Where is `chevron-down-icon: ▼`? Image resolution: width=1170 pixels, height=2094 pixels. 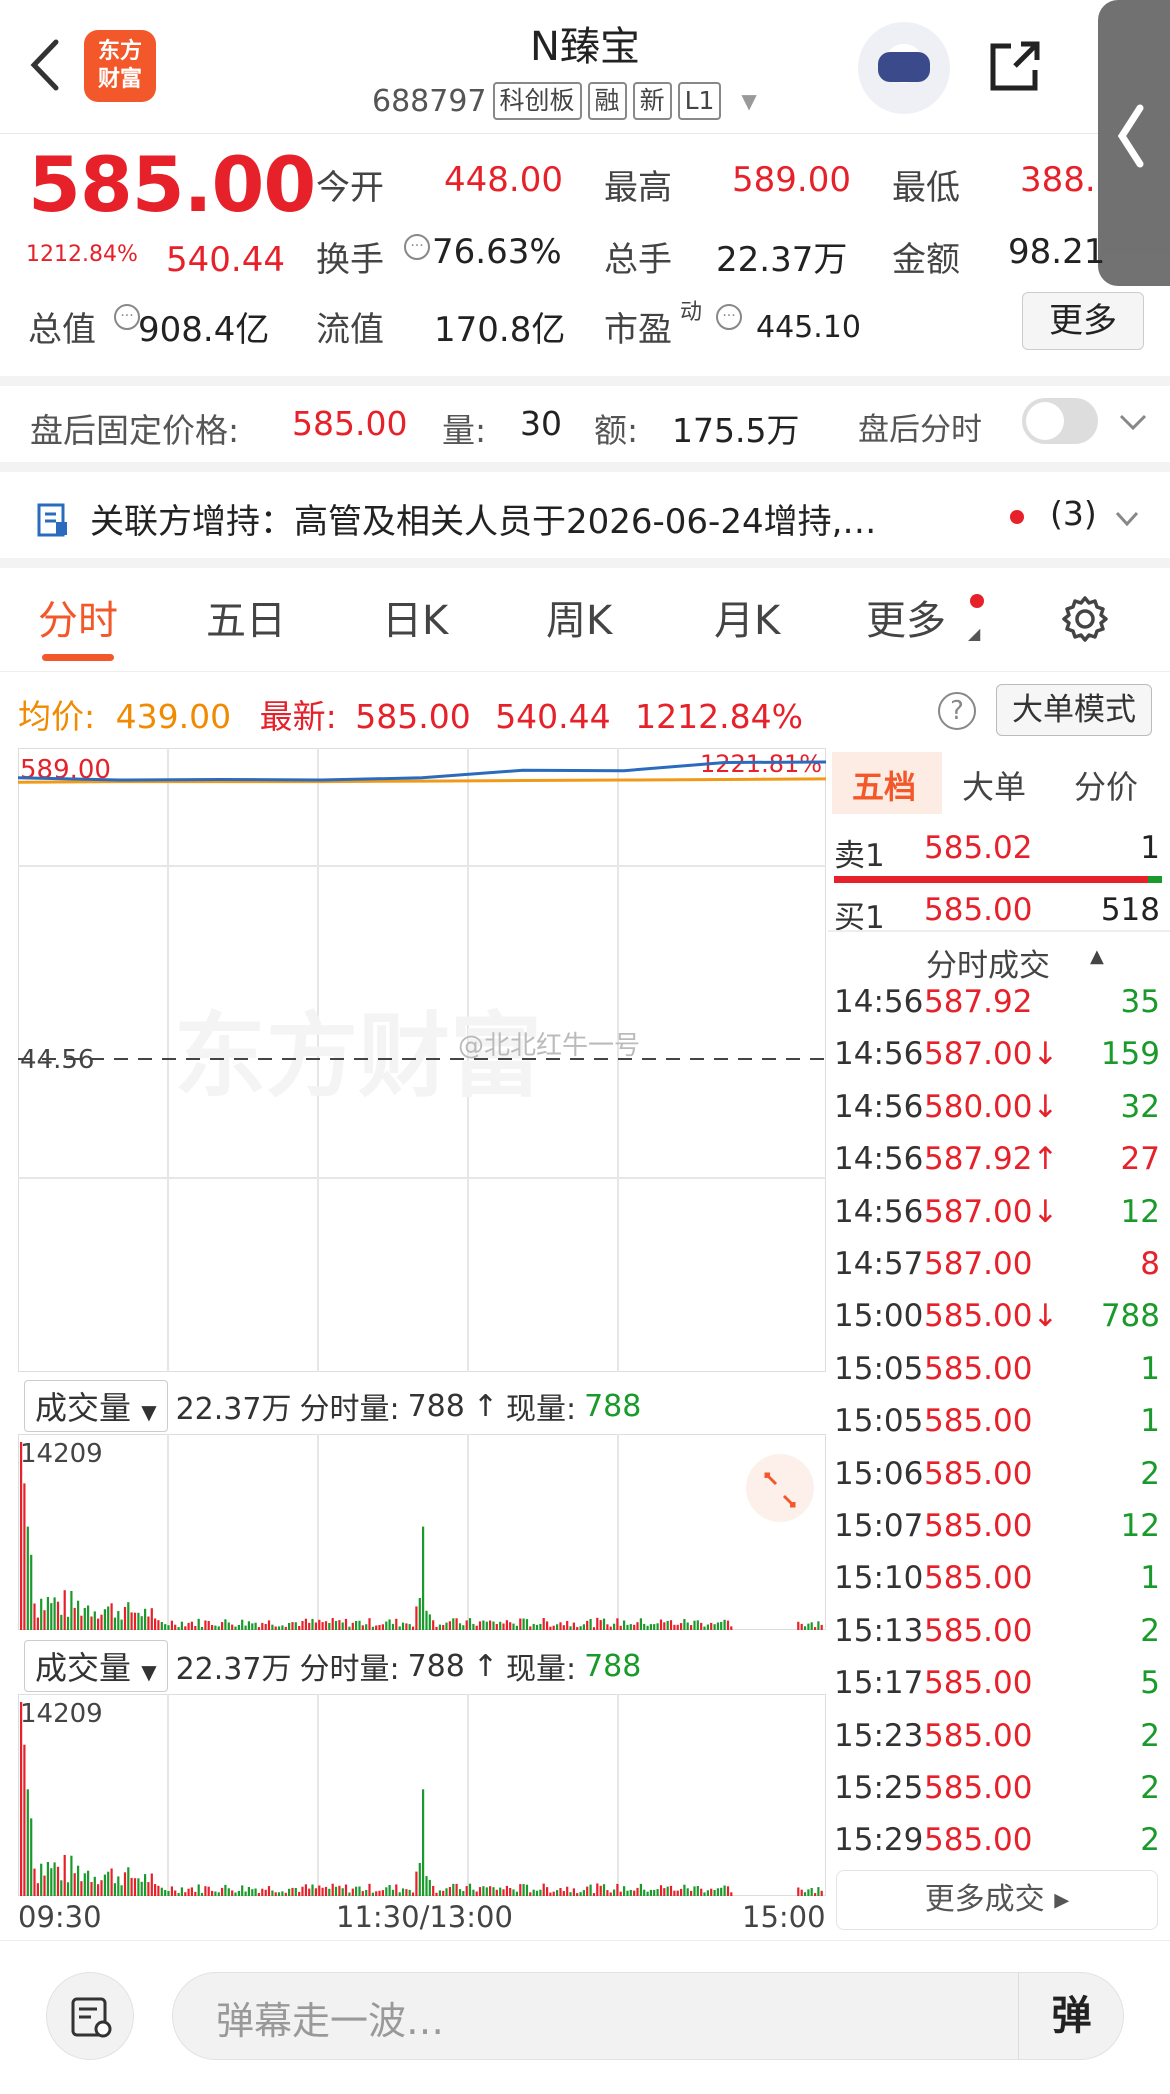
chevron-down-icon: ▼ is located at coordinates (748, 101).